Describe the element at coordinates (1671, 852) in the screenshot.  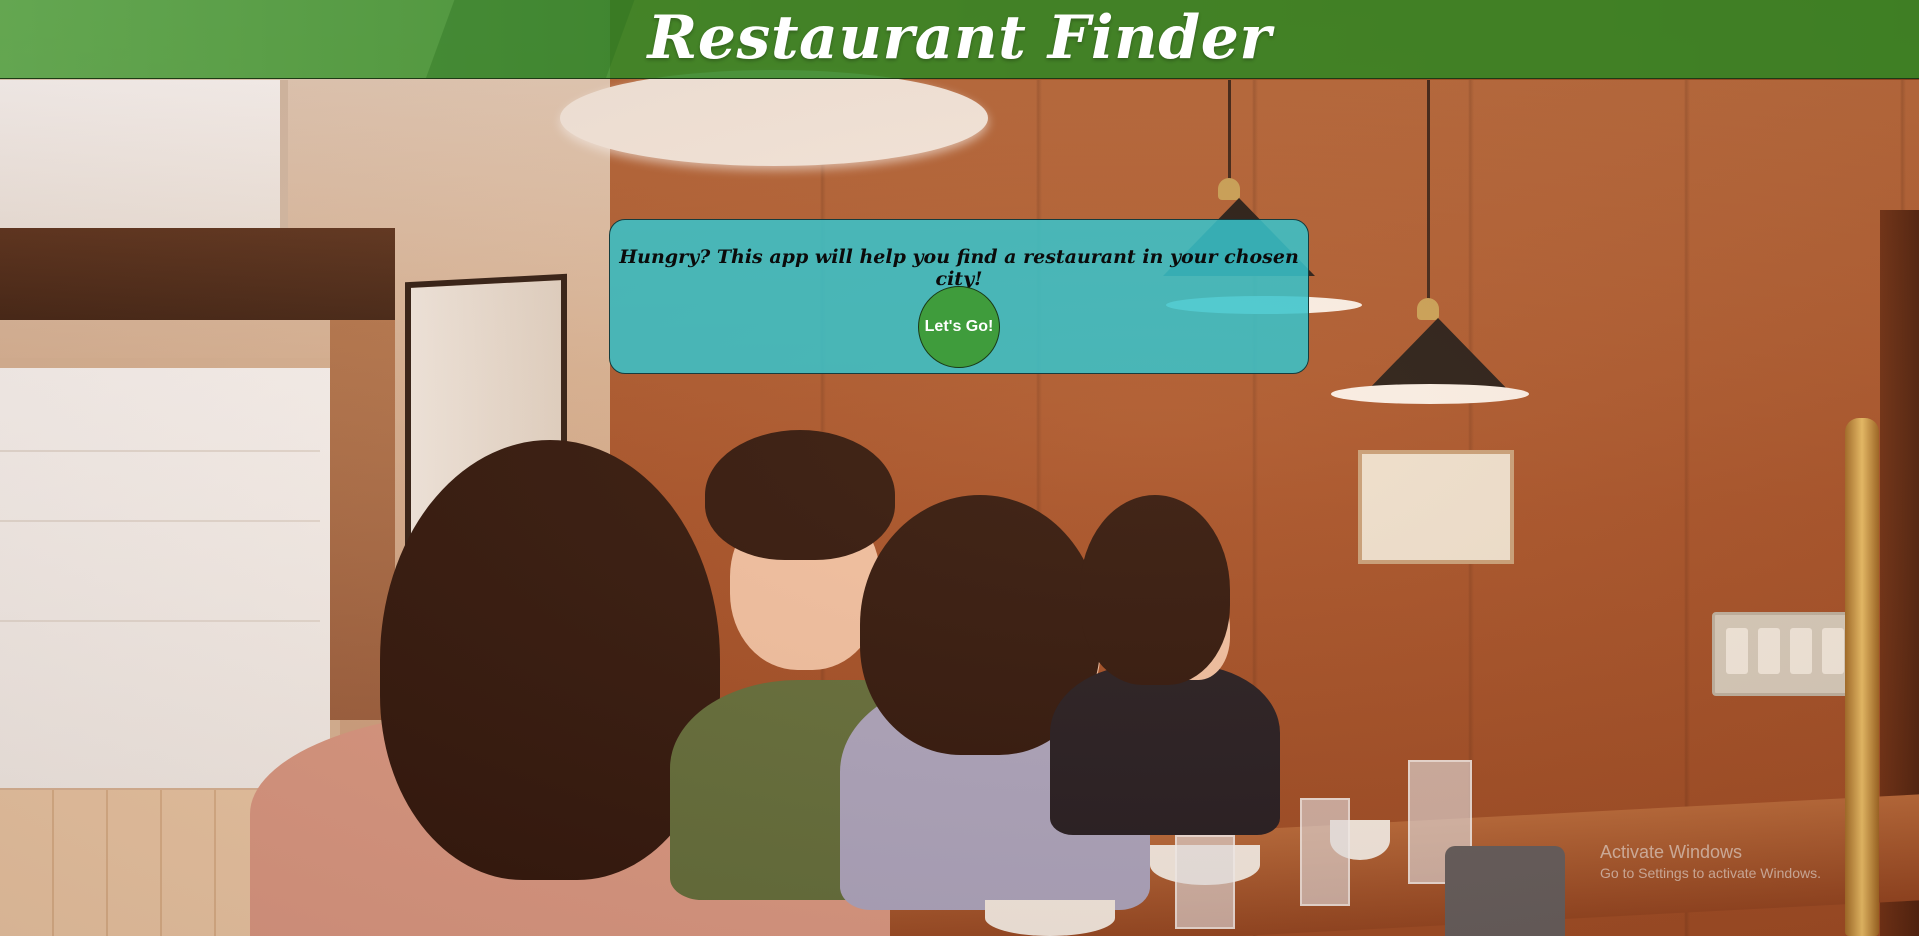
I see `watermark-title: Activate Windows` at that location.